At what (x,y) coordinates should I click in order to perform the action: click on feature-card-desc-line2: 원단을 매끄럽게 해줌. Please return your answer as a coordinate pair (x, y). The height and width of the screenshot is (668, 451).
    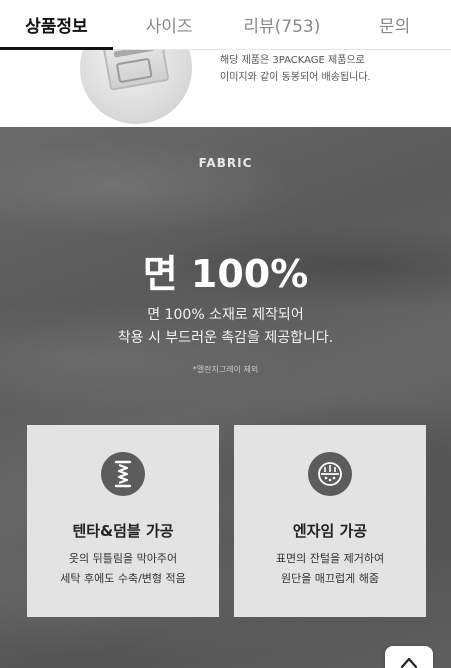
    Looking at the image, I should click on (330, 578).